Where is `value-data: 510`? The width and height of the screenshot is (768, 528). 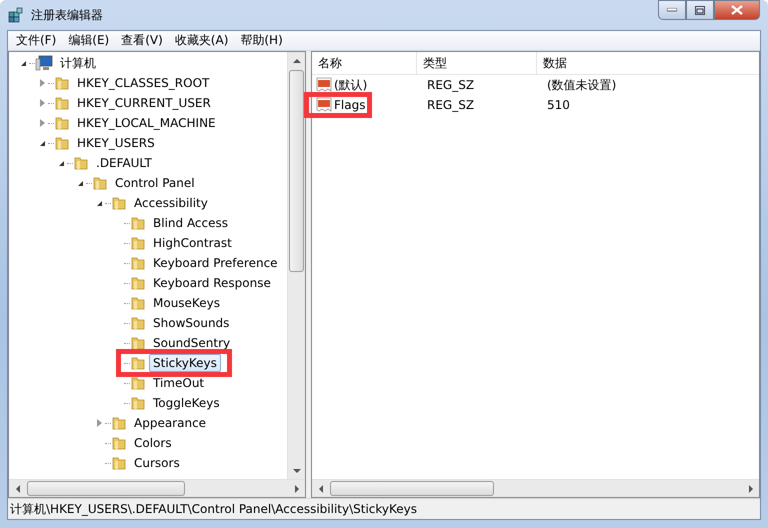
value-data: 510 is located at coordinates (558, 105).